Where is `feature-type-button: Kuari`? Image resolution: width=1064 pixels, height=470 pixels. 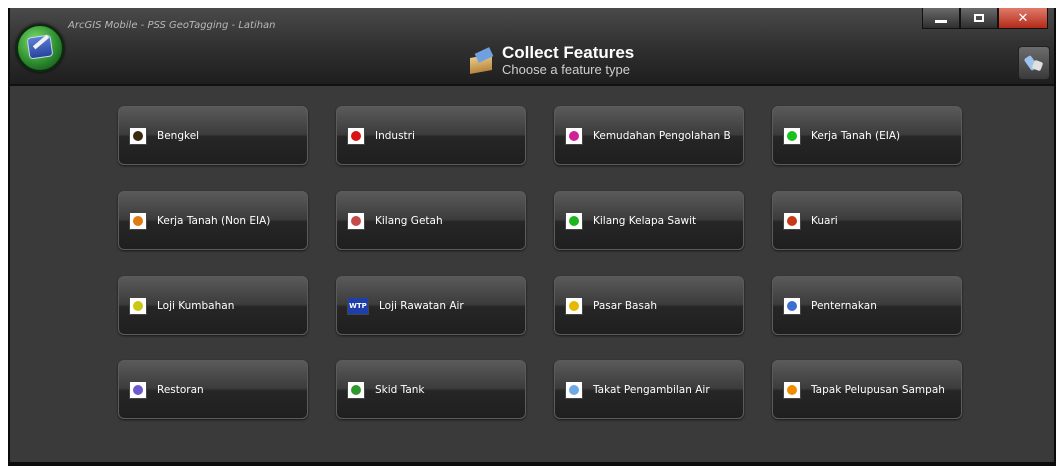 feature-type-button: Kuari is located at coordinates (867, 220).